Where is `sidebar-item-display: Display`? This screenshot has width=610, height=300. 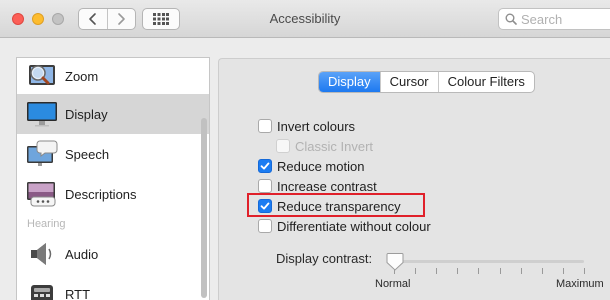
sidebar-item-display: Display is located at coordinates (113, 114).